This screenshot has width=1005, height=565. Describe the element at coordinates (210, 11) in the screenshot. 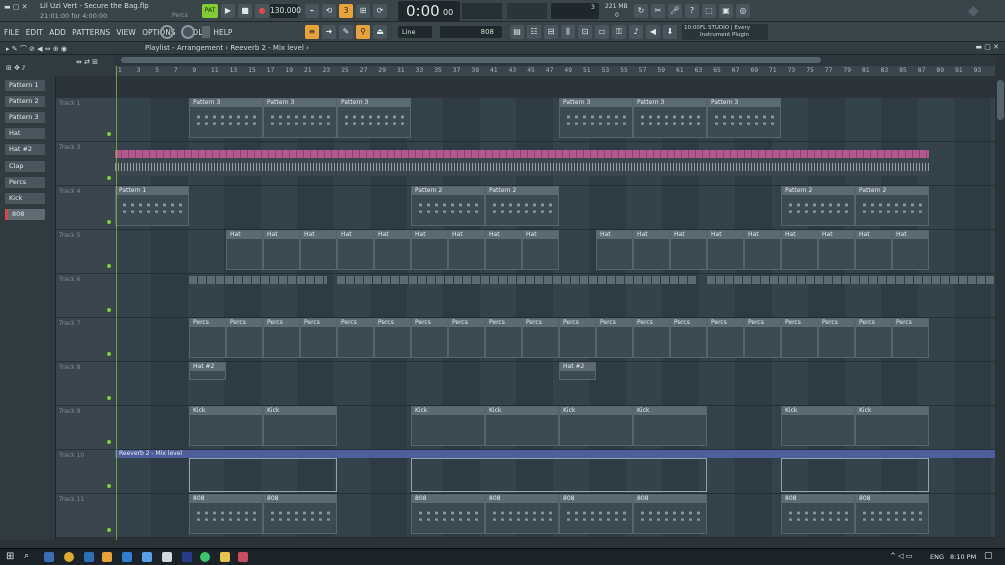

I see `pattern-mode-toggle: PAT` at that location.